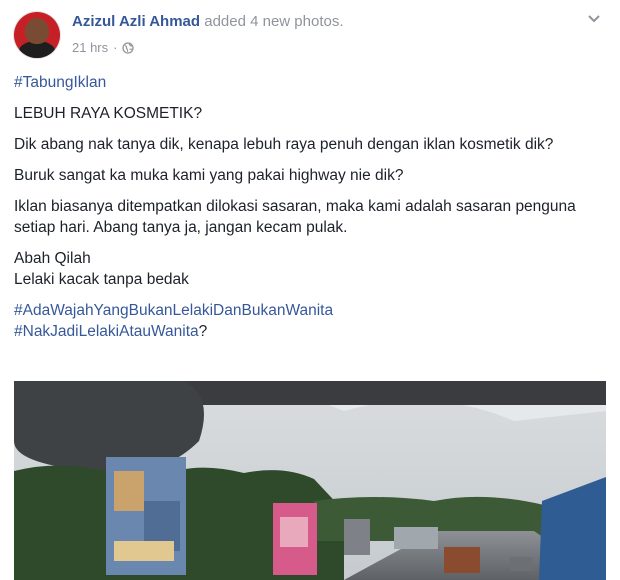 Image resolution: width=620 pixels, height=580 pixels. I want to click on post-action-text: added 4 new photos., so click(272, 21).